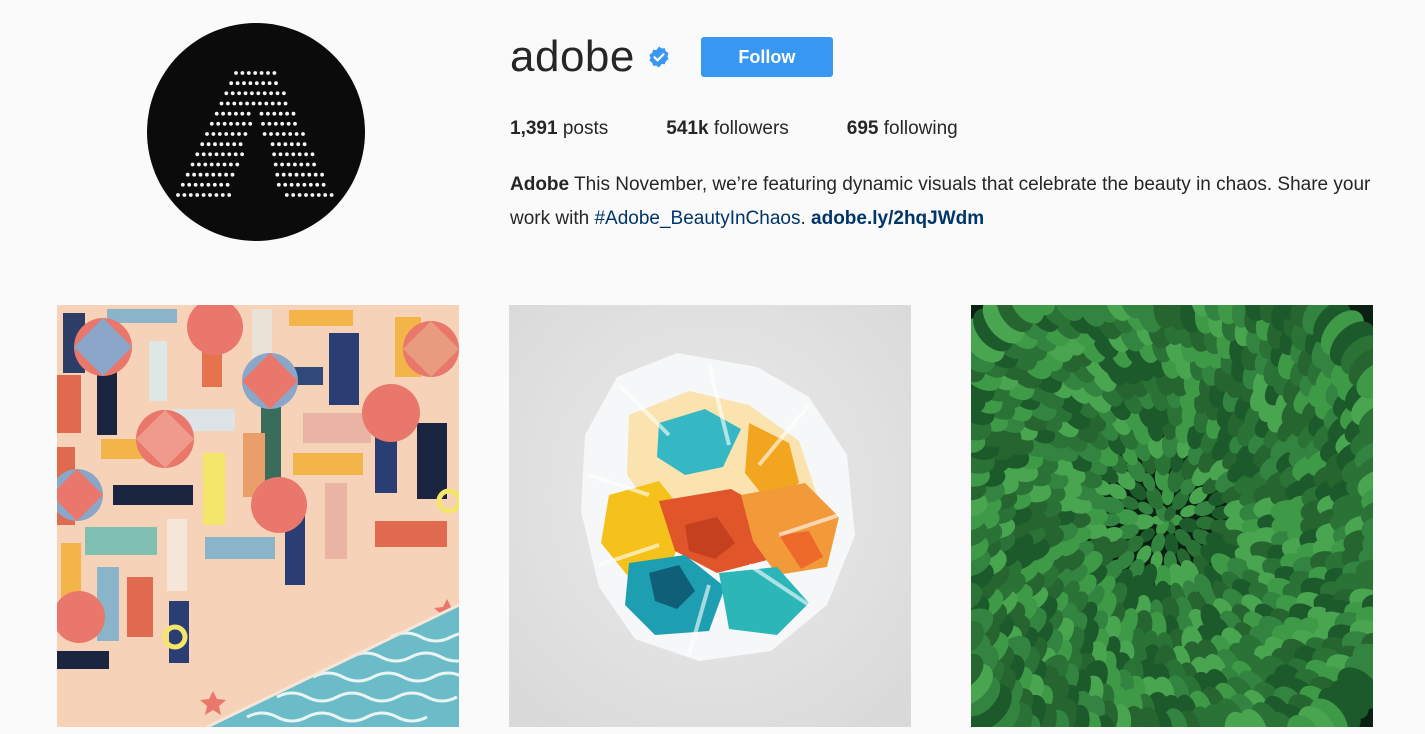 This screenshot has height=734, width=1425. I want to click on posts-count: 1,391, so click(534, 128).